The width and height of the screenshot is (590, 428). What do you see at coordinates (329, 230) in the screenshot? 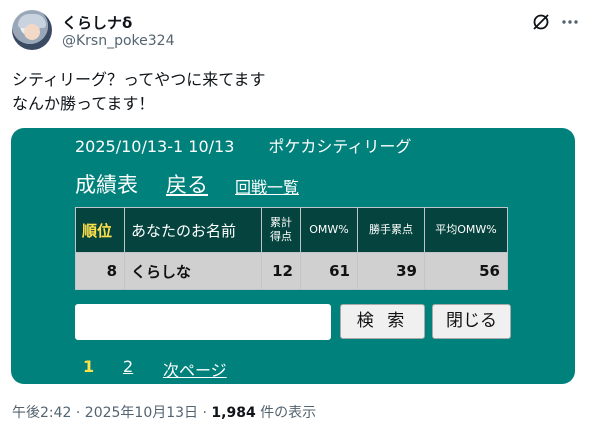
I see `column-omw: OMW%` at bounding box center [329, 230].